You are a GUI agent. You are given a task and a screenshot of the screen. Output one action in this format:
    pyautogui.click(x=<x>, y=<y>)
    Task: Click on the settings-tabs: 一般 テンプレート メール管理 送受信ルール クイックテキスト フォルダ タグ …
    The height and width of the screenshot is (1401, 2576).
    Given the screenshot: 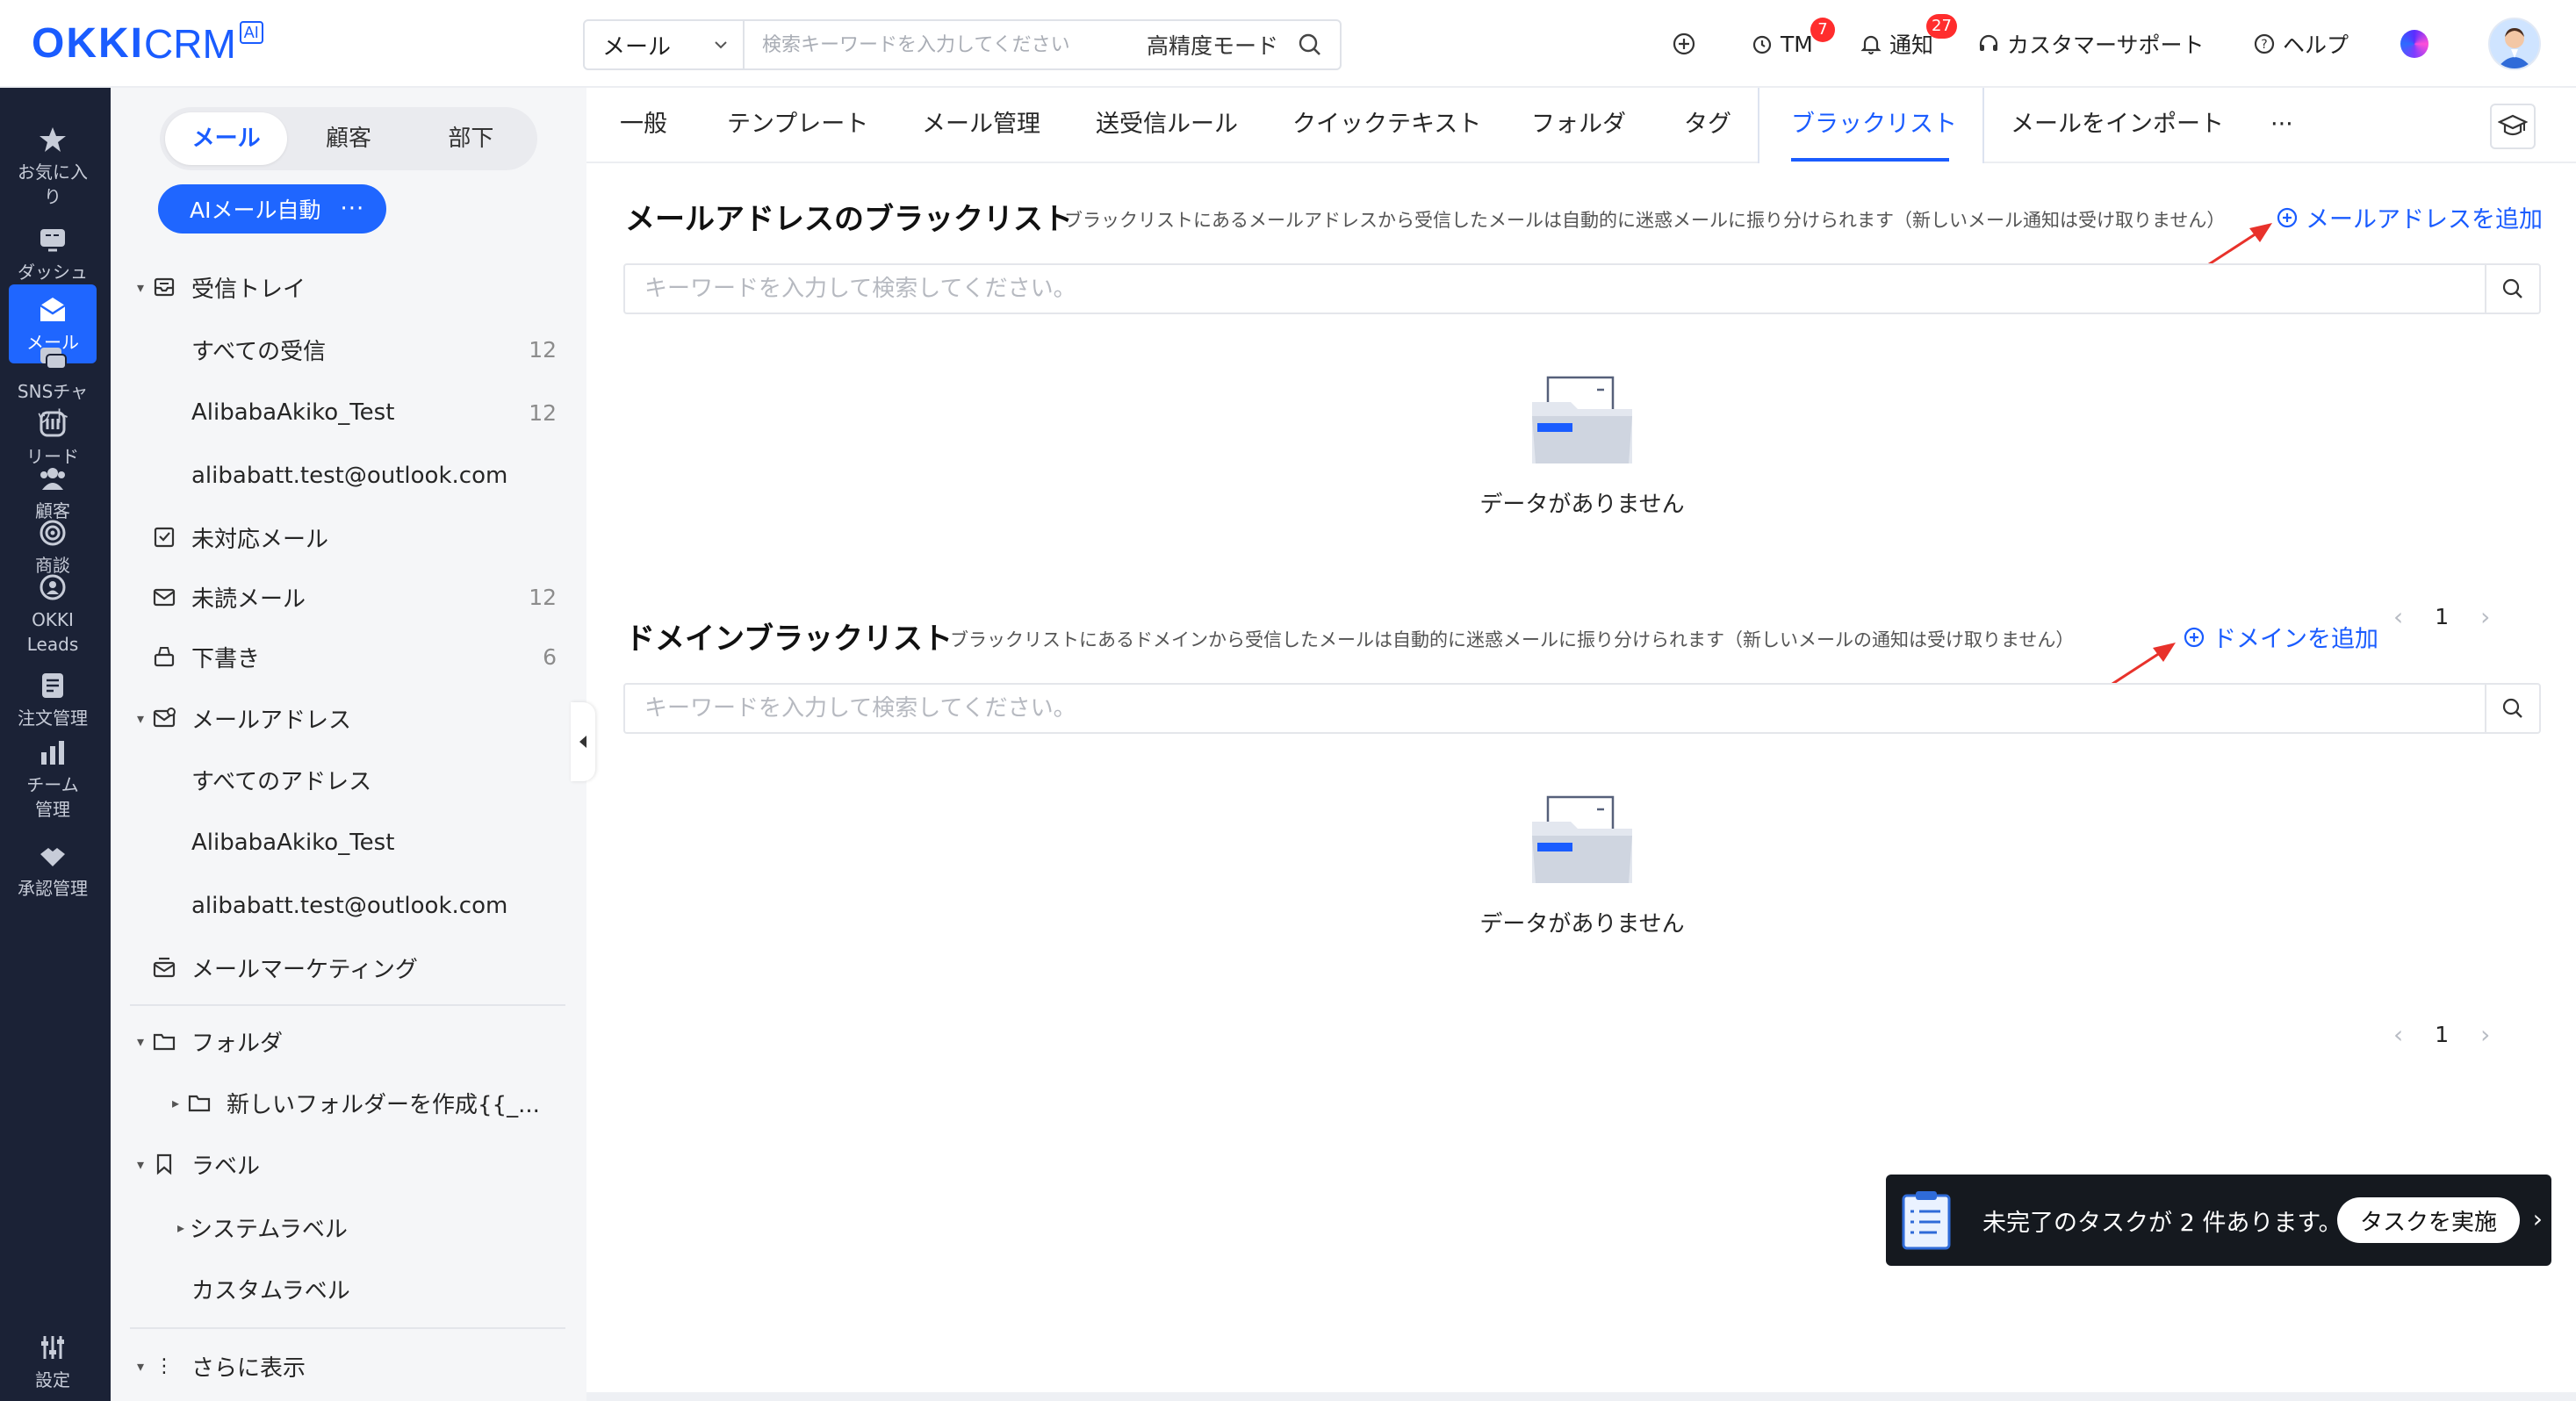 What is the action you would take?
    pyautogui.click(x=1581, y=125)
    